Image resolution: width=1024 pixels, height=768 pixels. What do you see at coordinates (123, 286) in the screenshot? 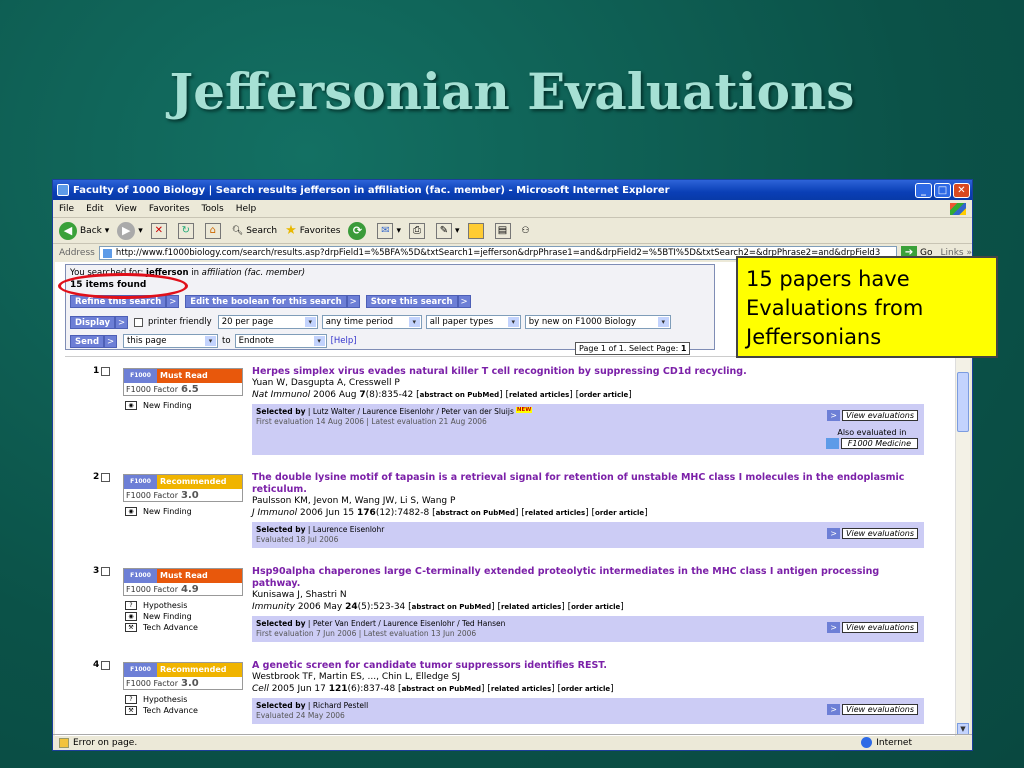
I see `highlight-oval` at bounding box center [123, 286].